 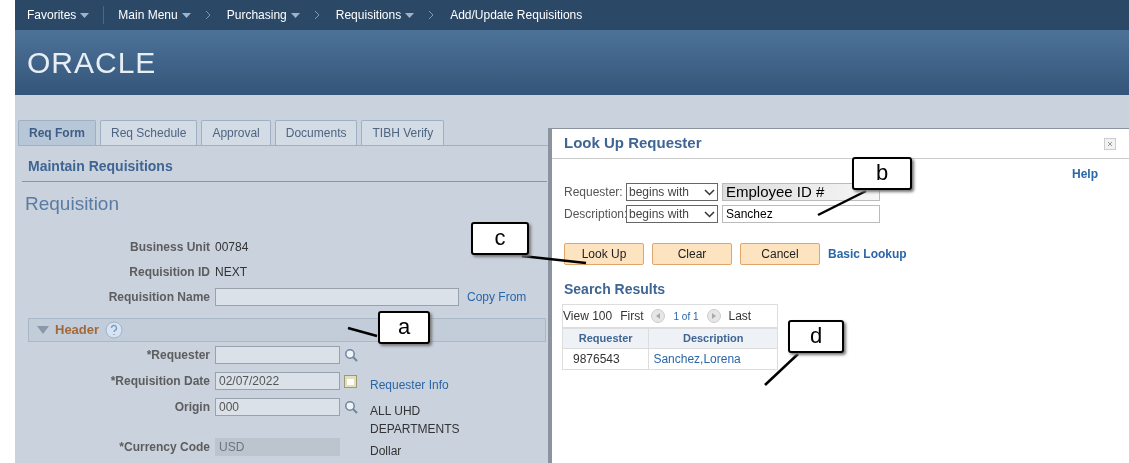 What do you see at coordinates (43, 329) in the screenshot?
I see `collapse-icon` at bounding box center [43, 329].